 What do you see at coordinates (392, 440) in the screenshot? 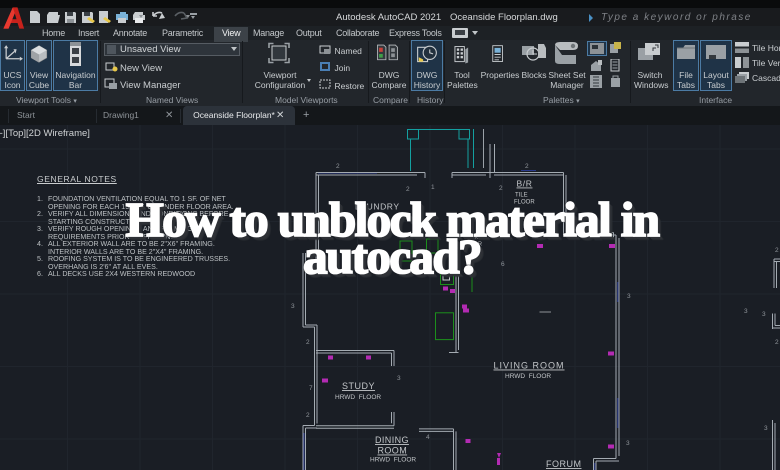
I see `svg-text: DINING` at bounding box center [392, 440].